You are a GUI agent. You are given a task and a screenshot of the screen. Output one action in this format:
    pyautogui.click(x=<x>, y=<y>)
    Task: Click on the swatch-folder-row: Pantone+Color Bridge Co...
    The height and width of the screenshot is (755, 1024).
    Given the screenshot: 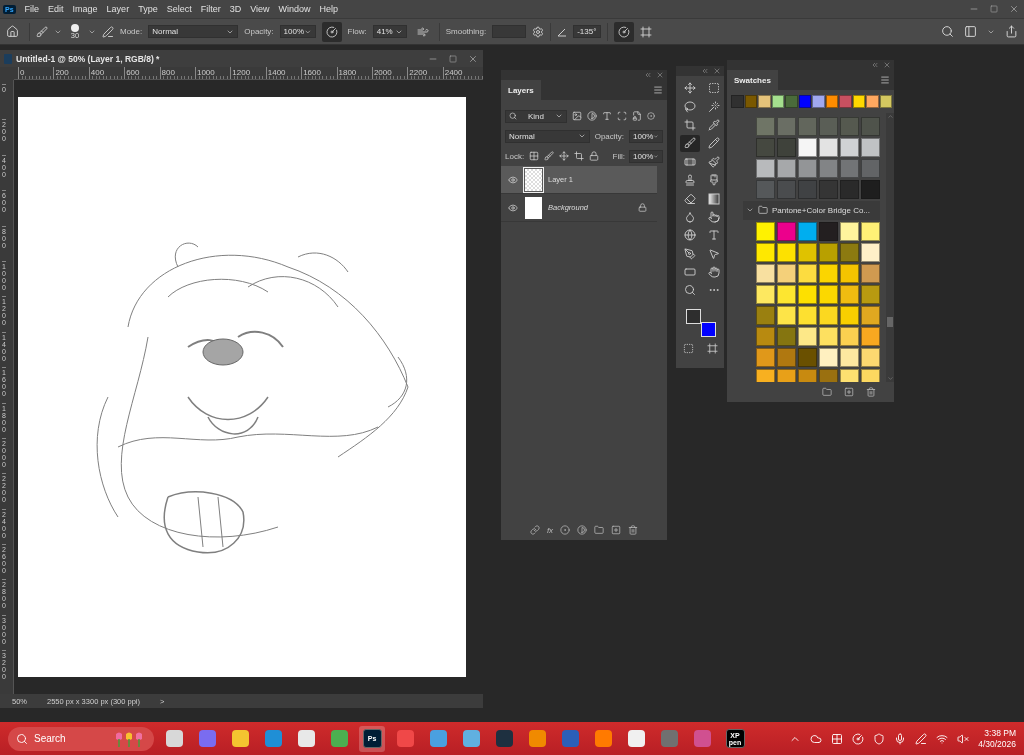 What is the action you would take?
    pyautogui.click(x=811, y=210)
    